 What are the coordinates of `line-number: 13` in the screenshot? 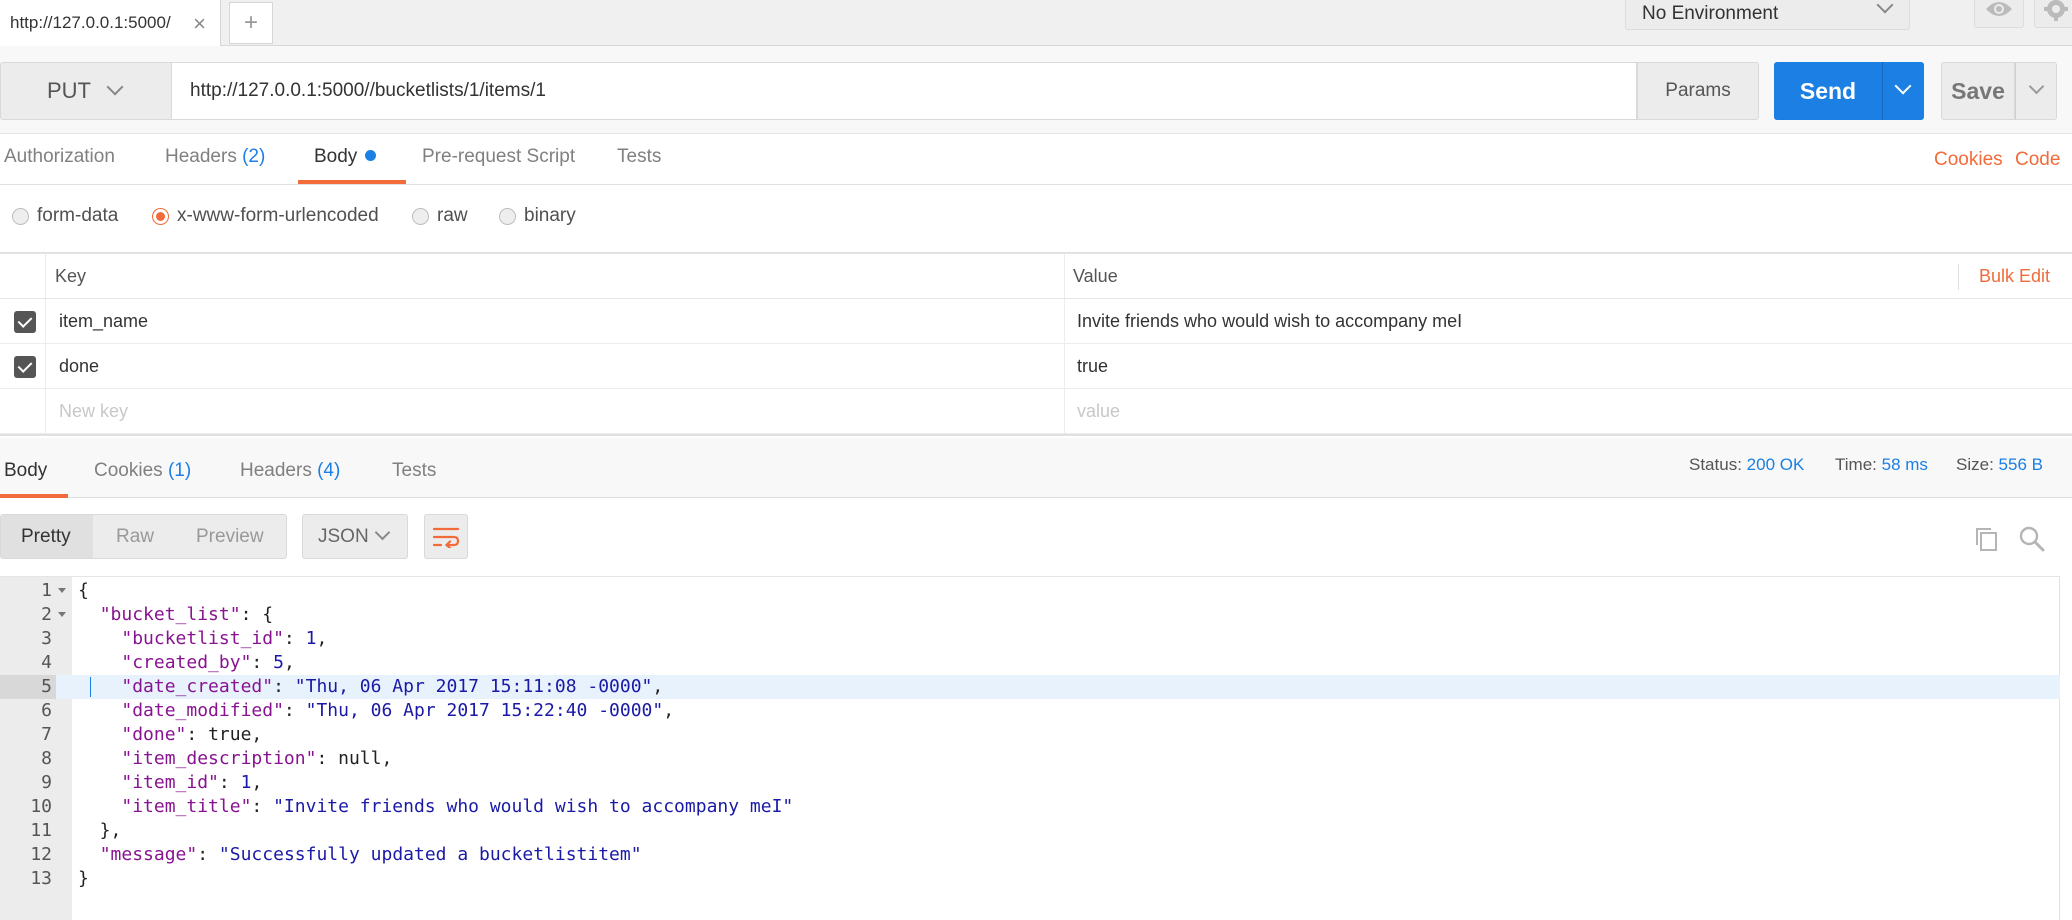 It's located at (41, 878).